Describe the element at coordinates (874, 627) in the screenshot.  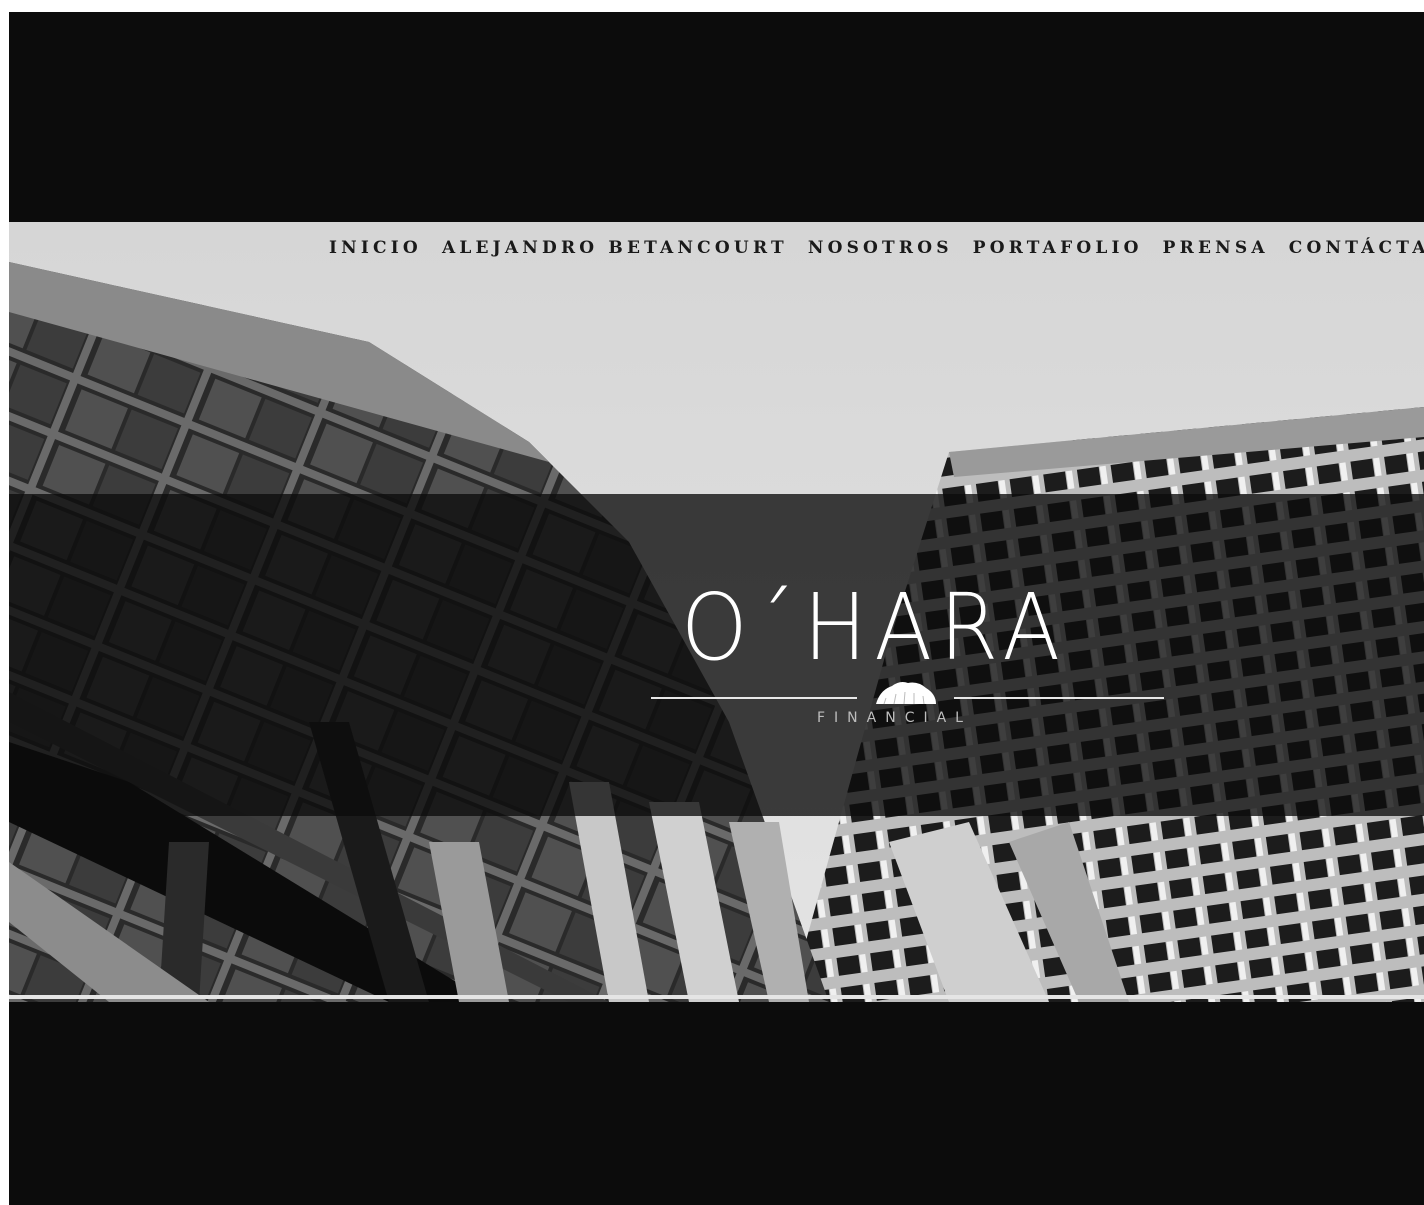
I see `logo-wordmark: O´HARA` at that location.